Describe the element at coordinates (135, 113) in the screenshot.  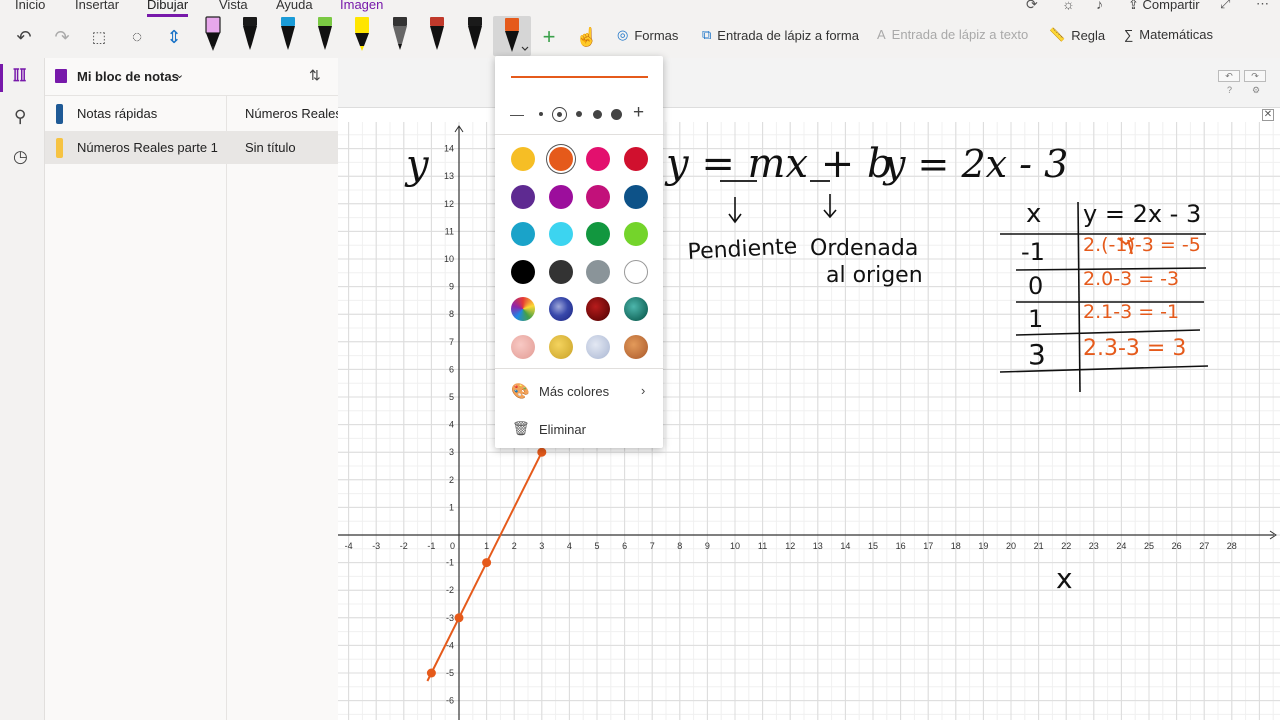
I see `section-item-notas-rapidas: Notas rápidas` at that location.